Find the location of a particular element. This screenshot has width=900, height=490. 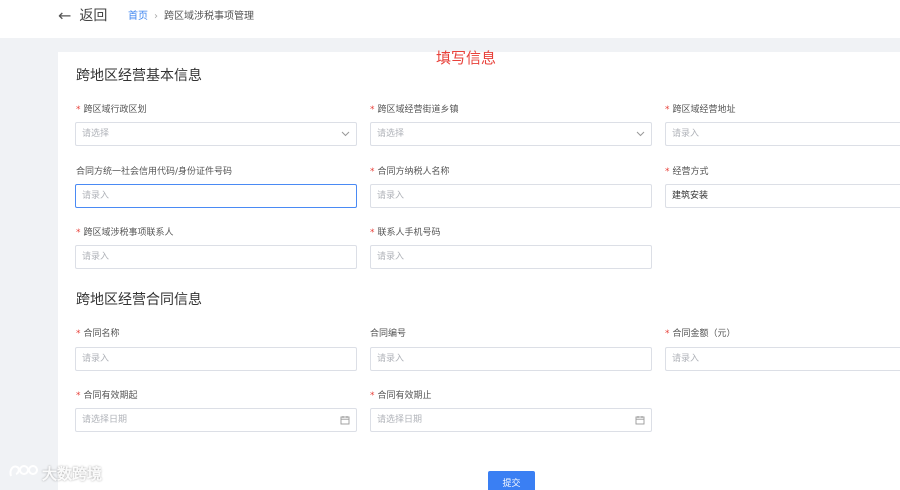

label-admin-region: * 跨区域行政区划 is located at coordinates (111, 110).